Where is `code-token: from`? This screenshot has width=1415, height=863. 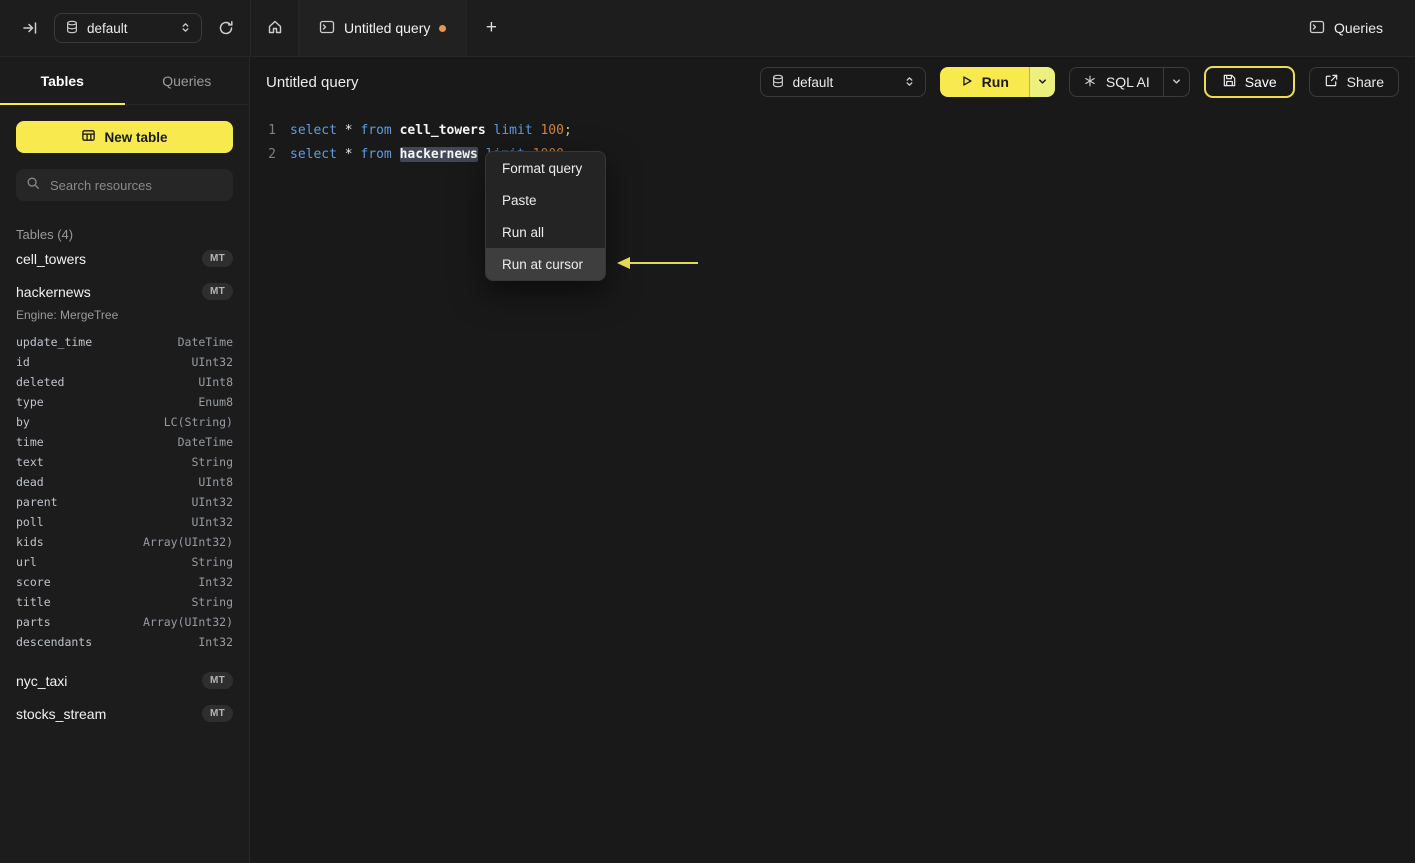 code-token: from is located at coordinates (380, 130).